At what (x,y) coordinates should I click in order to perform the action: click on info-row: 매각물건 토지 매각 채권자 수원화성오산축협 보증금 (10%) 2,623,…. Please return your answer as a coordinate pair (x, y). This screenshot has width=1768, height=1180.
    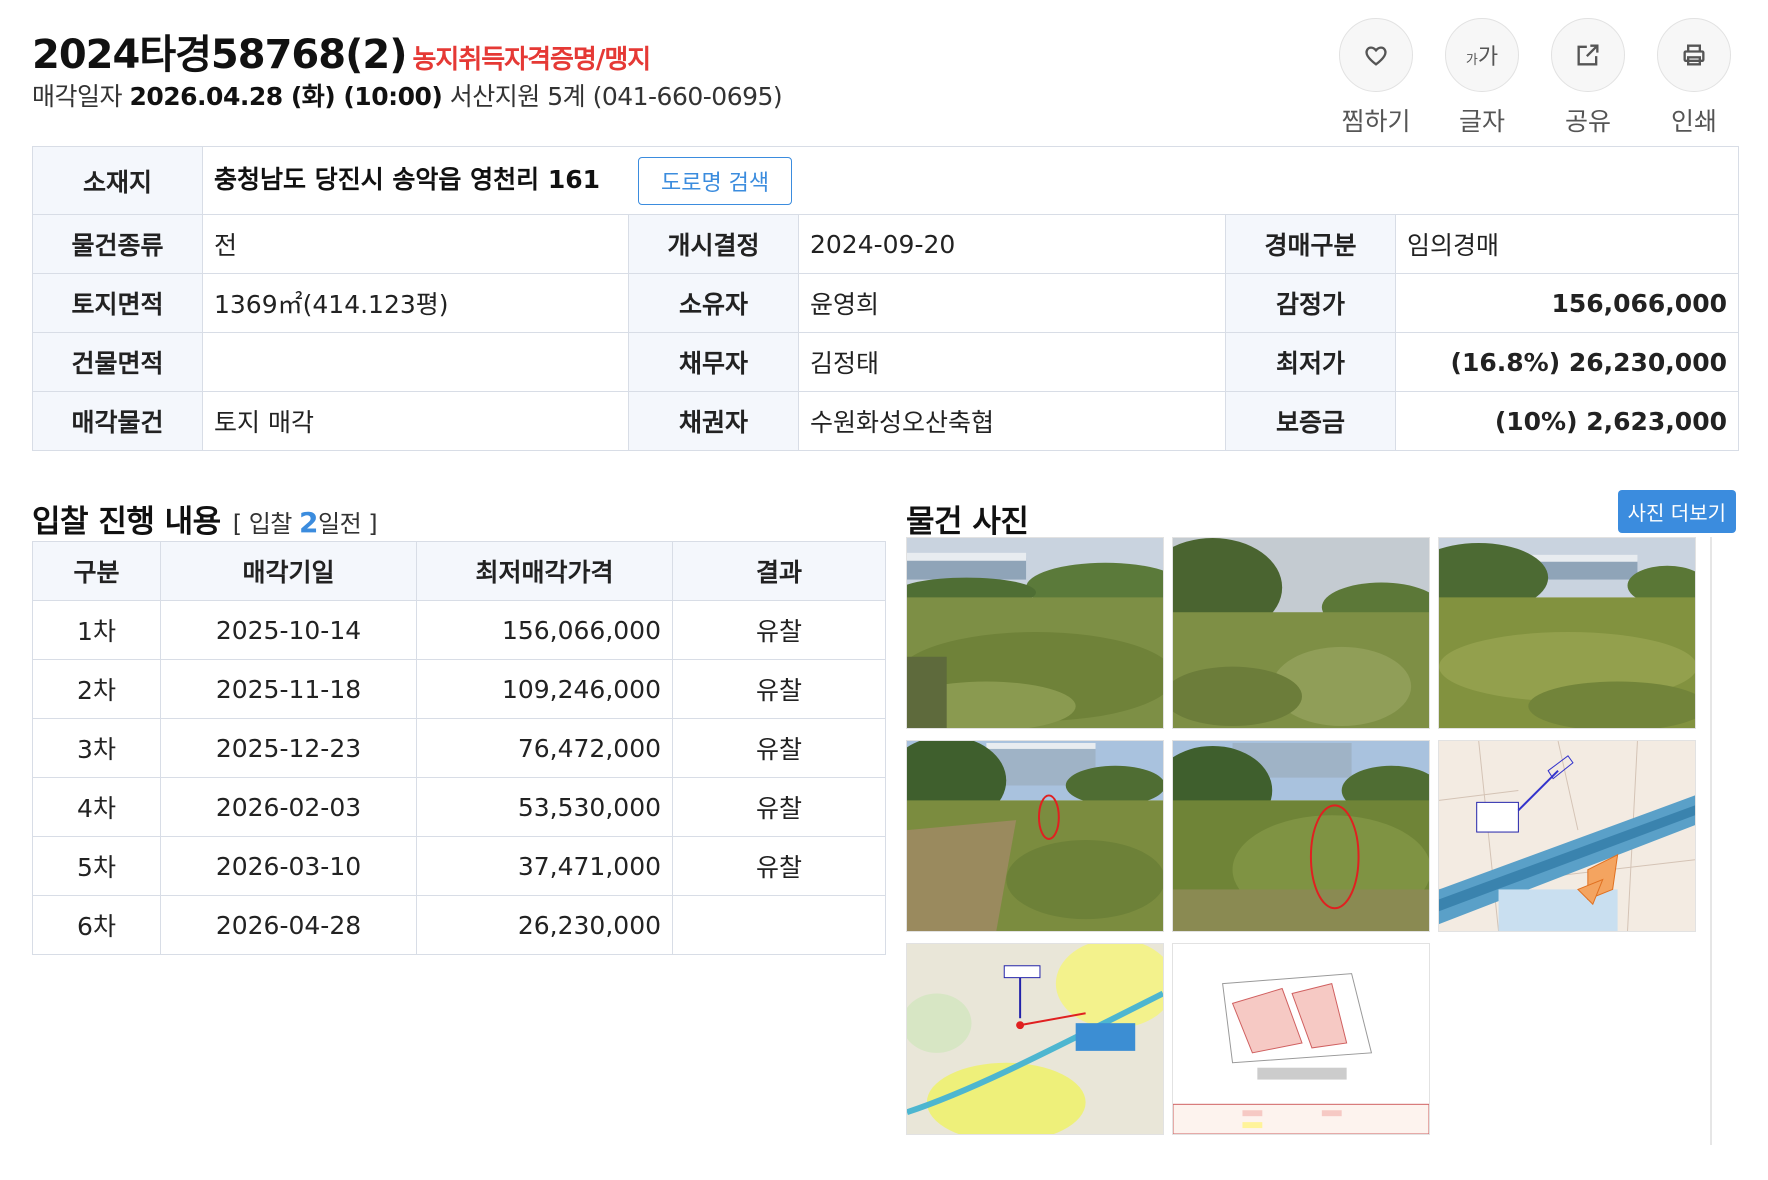
    Looking at the image, I should click on (885, 421).